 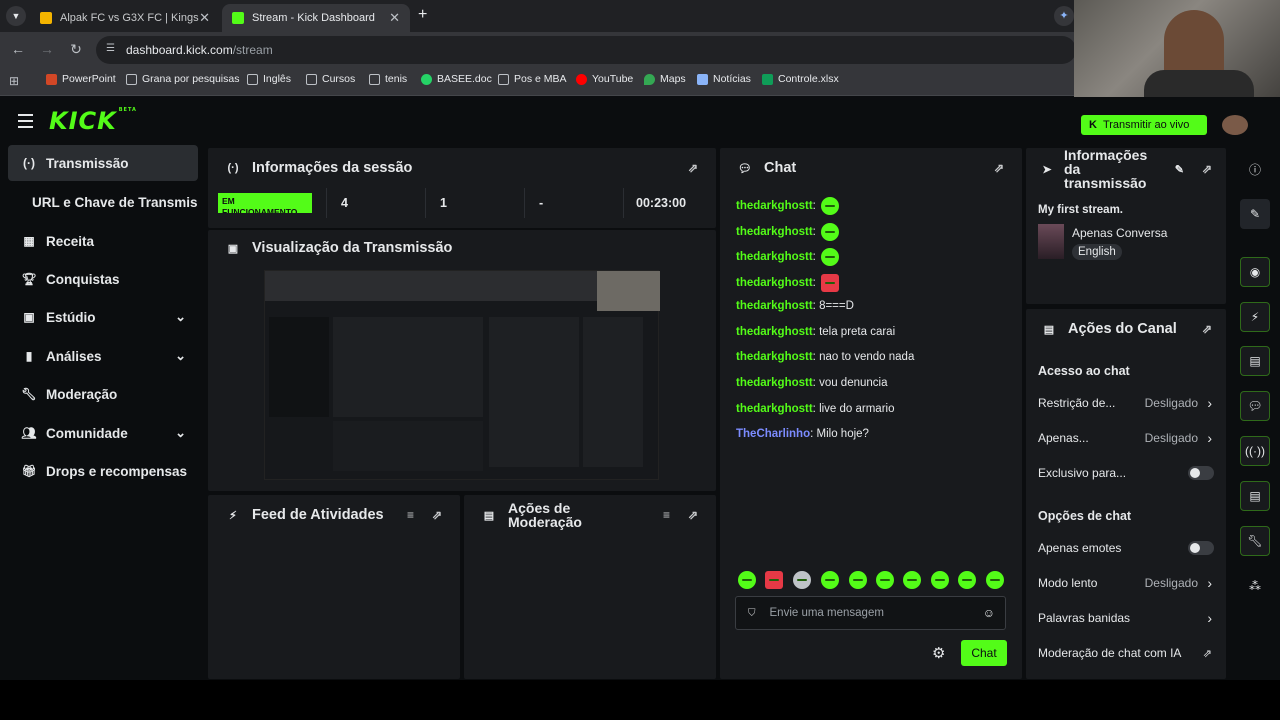 What do you see at coordinates (330, 79) in the screenshot?
I see `bookmark-cursos: Cursos` at bounding box center [330, 79].